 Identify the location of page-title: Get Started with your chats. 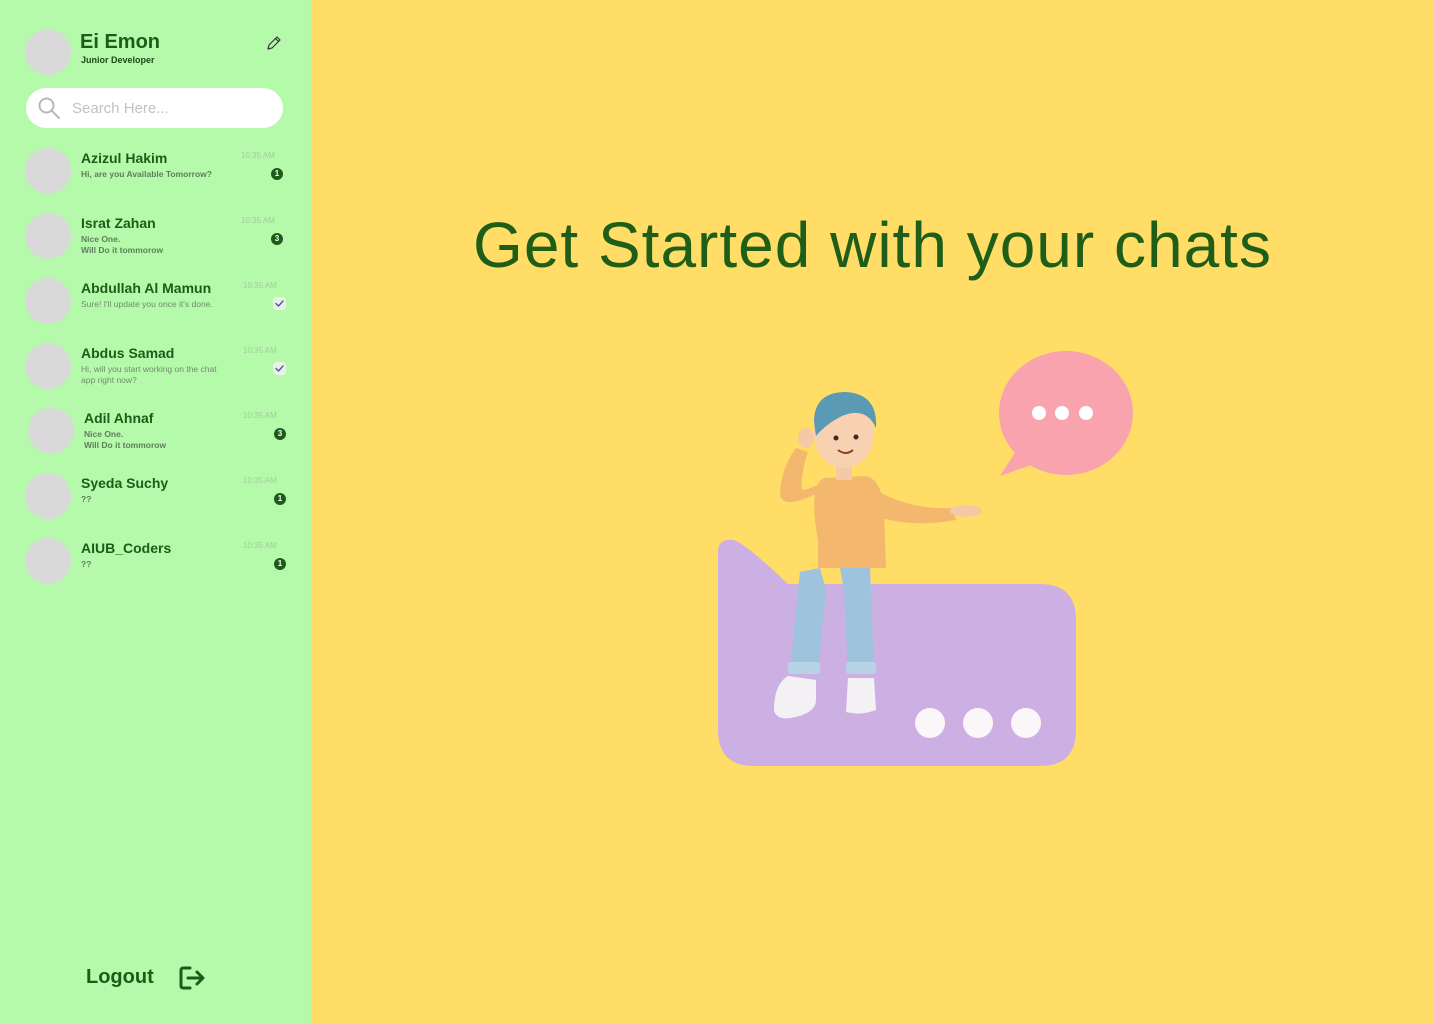
(872, 245).